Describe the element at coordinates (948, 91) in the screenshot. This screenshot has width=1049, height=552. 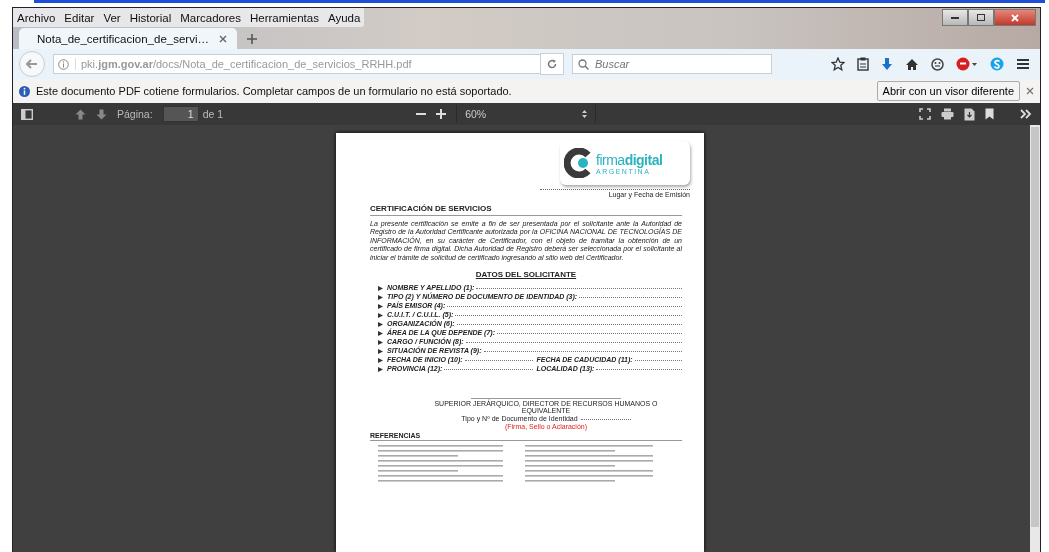
I see `open-with-button: Abrir con un visor diferente` at that location.